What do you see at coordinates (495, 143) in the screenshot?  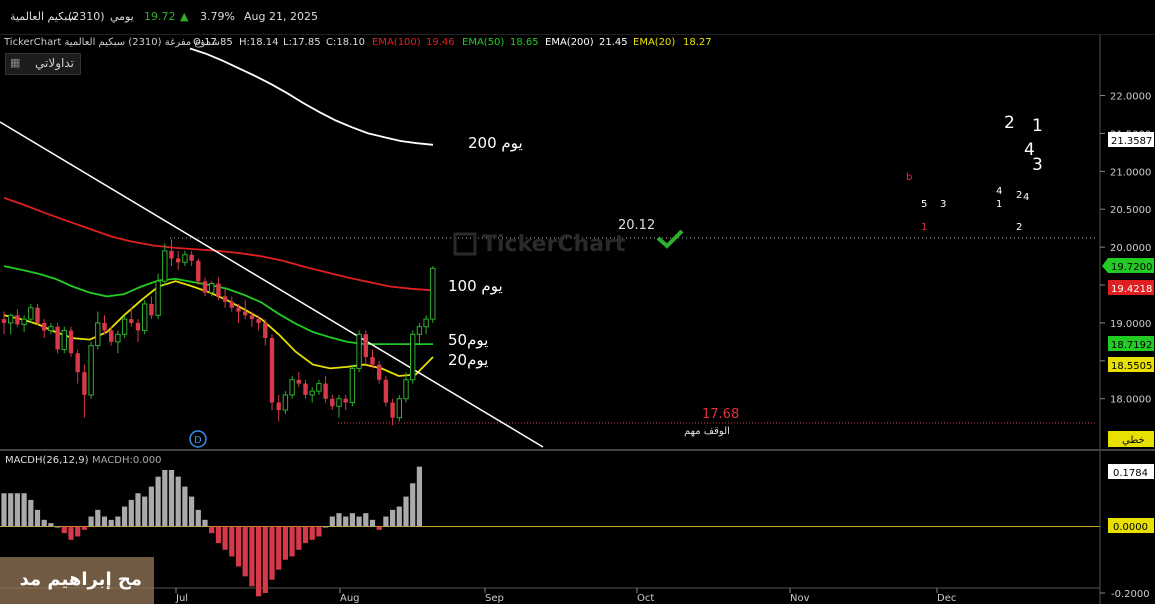 I see `annotation-text: 200 يوم` at bounding box center [495, 143].